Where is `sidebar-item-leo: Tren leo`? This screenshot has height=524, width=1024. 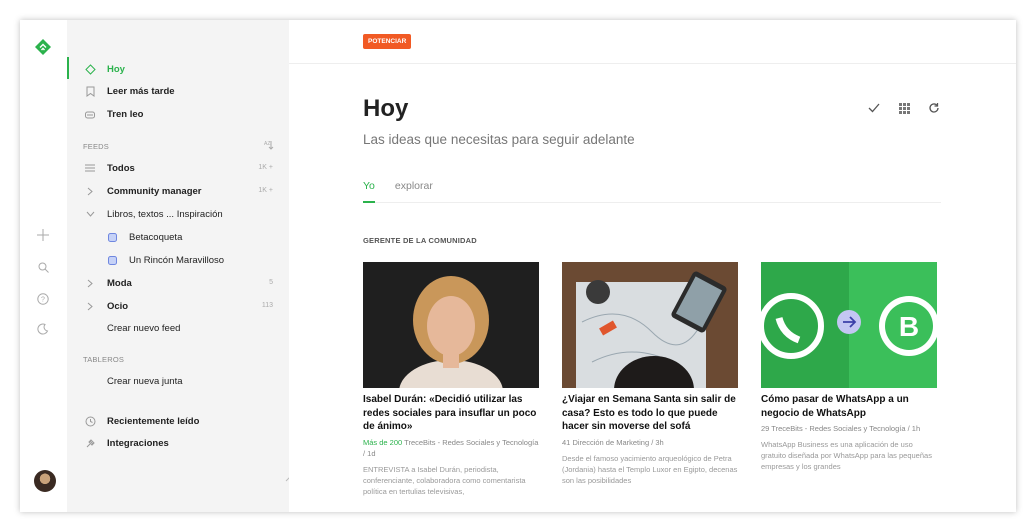
sidebar-item-leo: Tren leo is located at coordinates (113, 114).